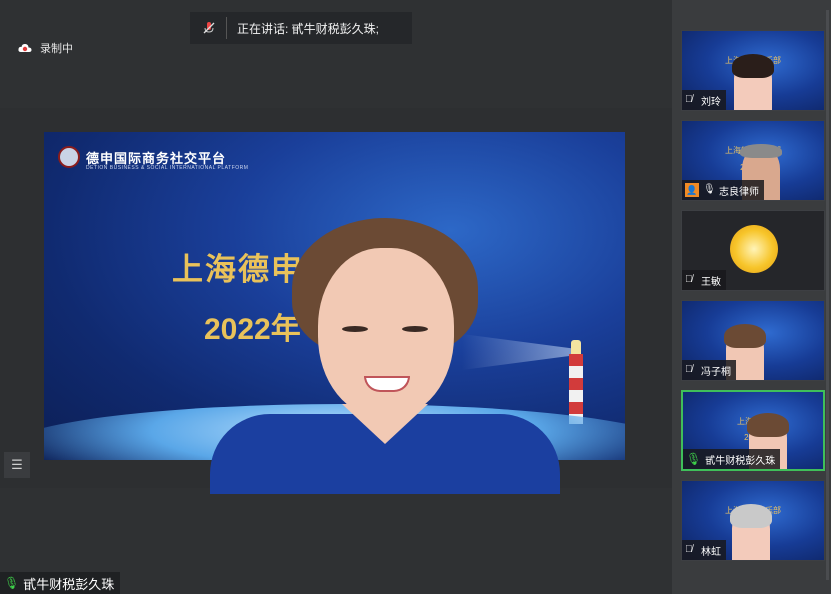 This screenshot has width=831, height=594. What do you see at coordinates (753, 160) in the screenshot?
I see `participant-tile: 上海德申俱乐部 2022年 👤🎙志良律师` at bounding box center [753, 160].